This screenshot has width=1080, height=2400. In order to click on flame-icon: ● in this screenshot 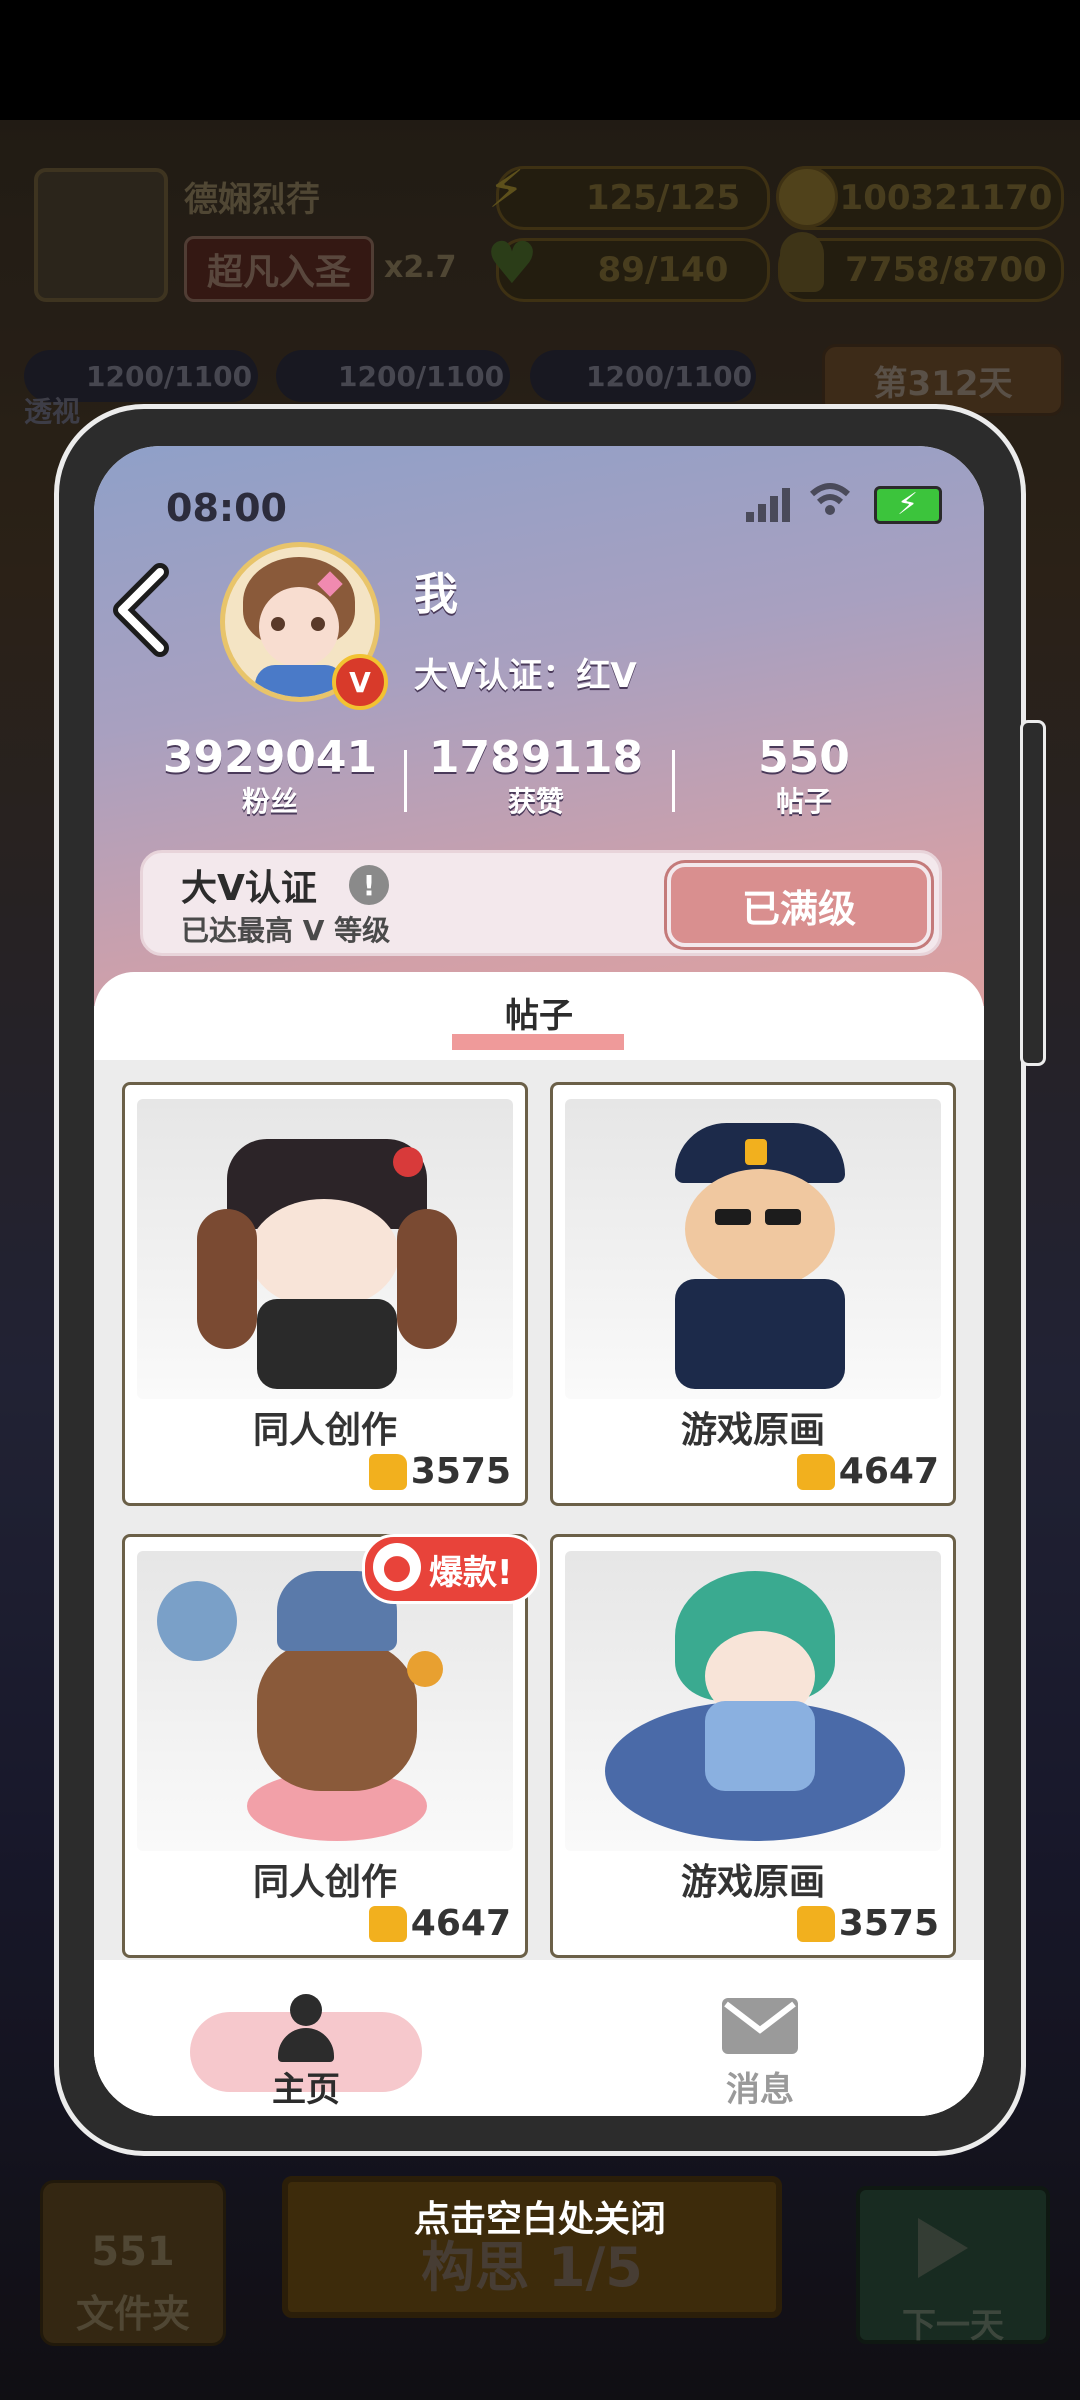, I will do `click(397, 1567)`.